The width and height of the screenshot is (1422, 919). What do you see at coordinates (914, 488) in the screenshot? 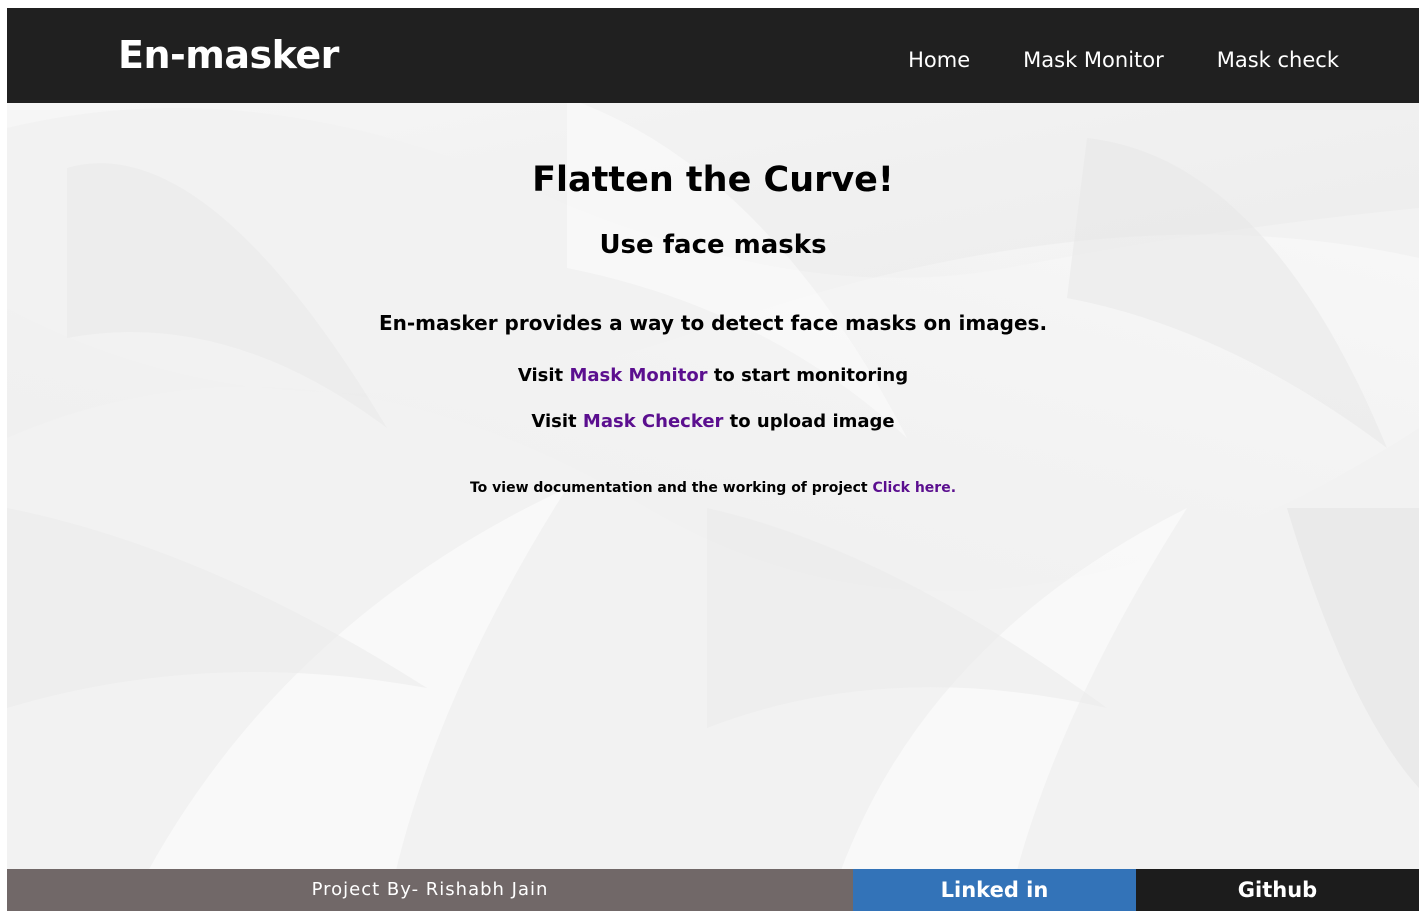
I see `documentation-link: Click here.` at bounding box center [914, 488].